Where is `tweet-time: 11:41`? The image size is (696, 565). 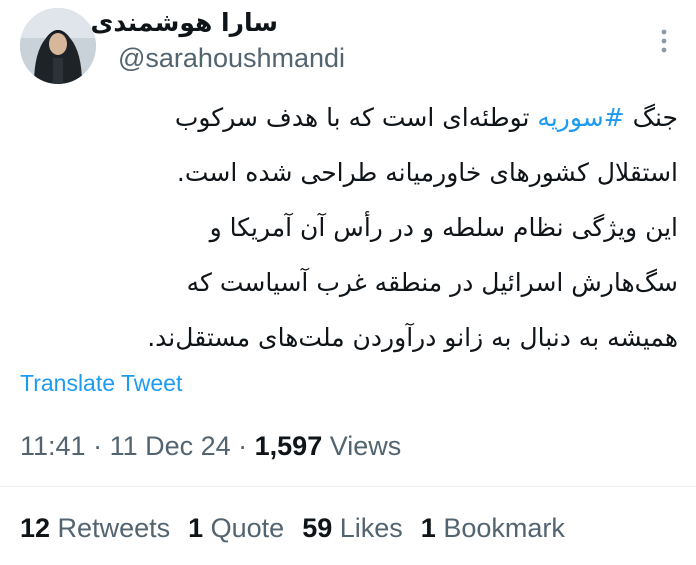 tweet-time: 11:41 is located at coordinates (53, 446).